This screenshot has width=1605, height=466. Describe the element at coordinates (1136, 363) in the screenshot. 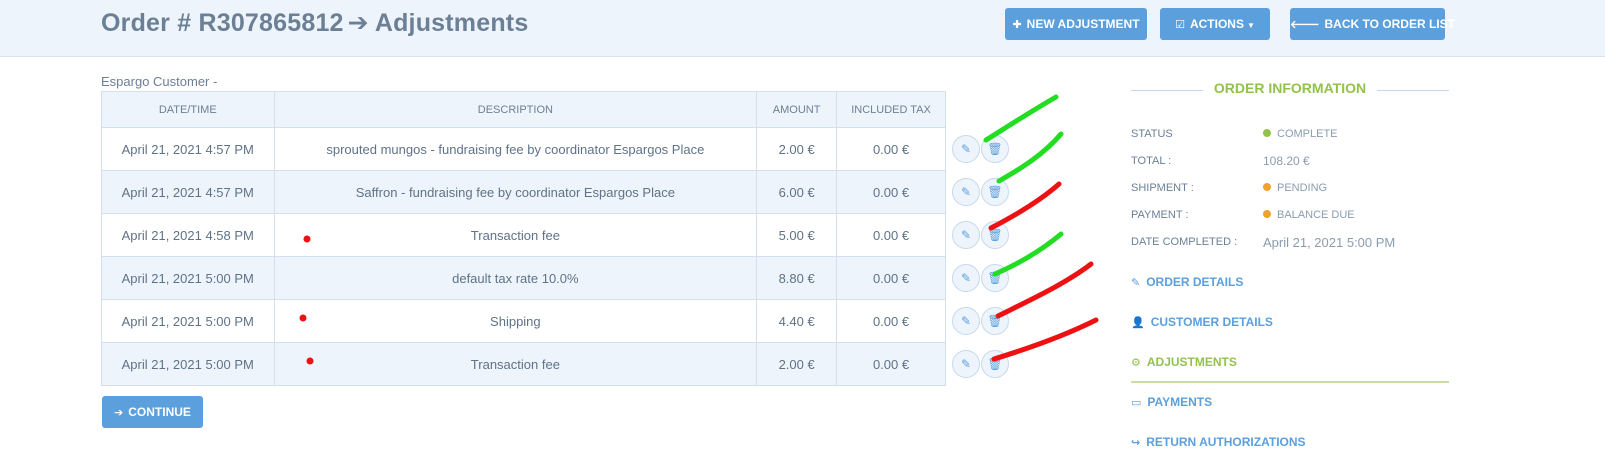

I see `cogs-icon: ⚙` at that location.